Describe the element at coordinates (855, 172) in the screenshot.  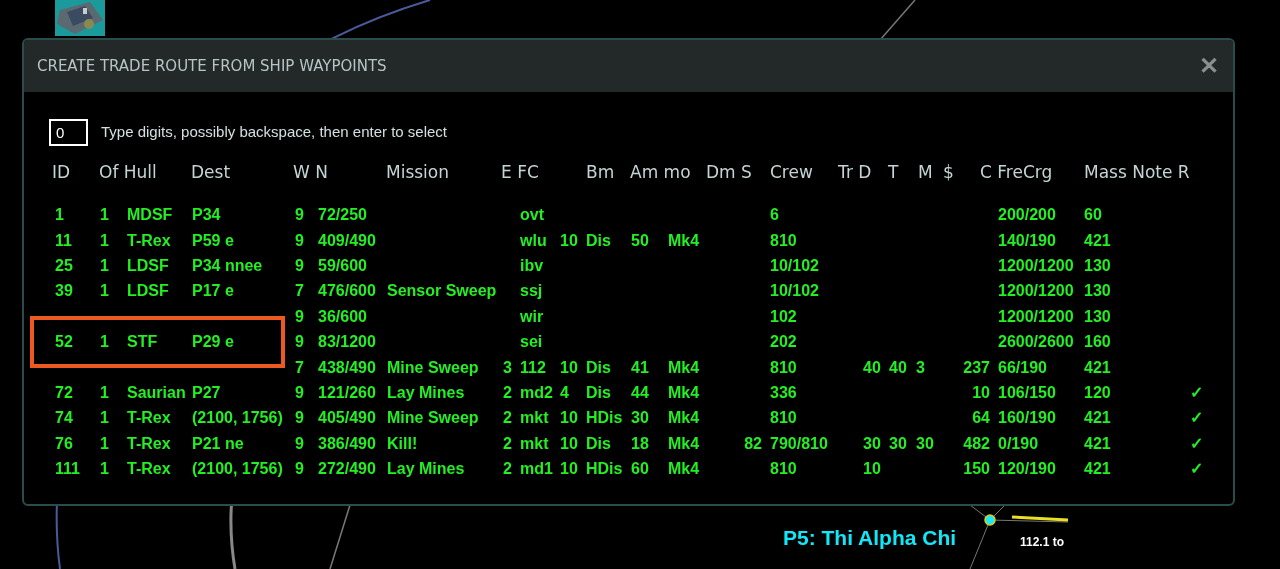
I see `column-header: Tr D` at that location.